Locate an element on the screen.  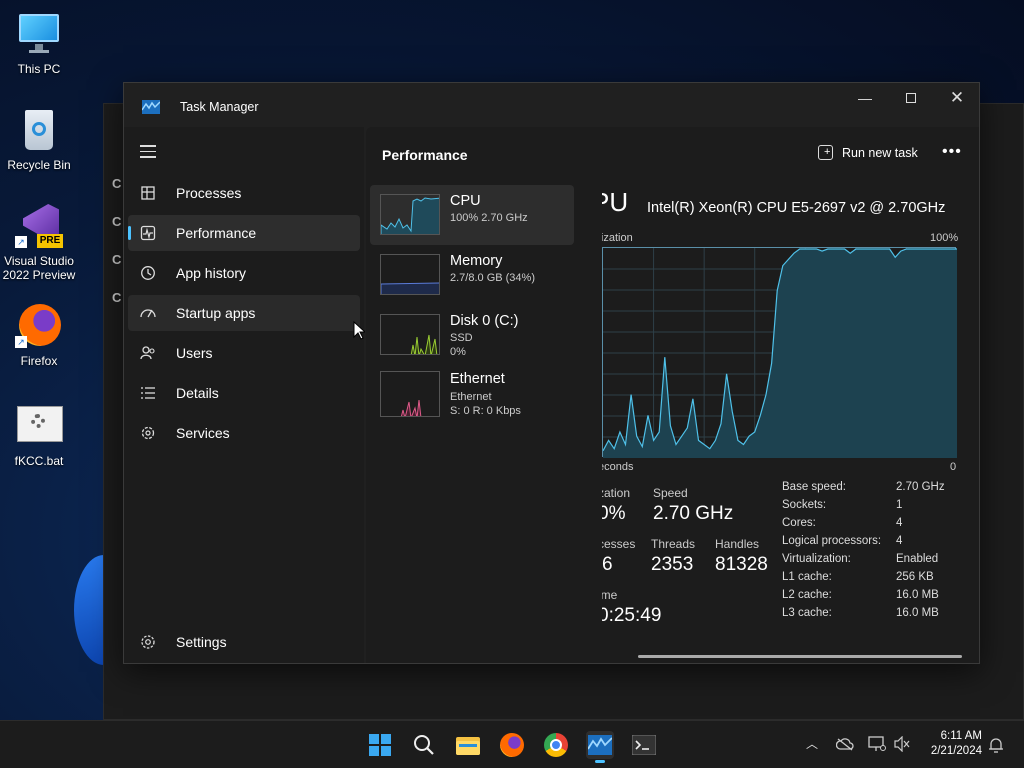
taskbar: ︿ 6:11 AM 2/21/2024 is located at coordinates (512, 744).